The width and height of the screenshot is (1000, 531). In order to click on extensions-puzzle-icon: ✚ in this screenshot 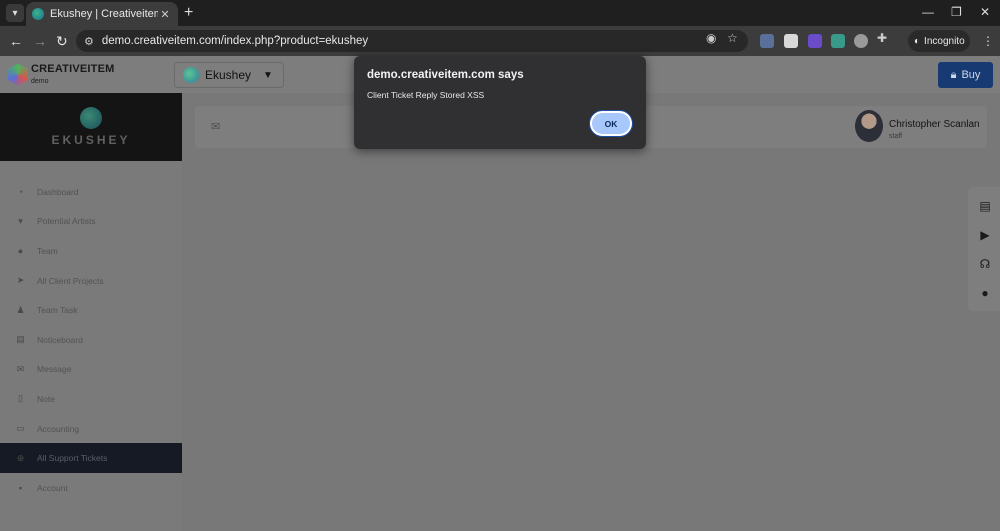, I will do `click(882, 38)`.